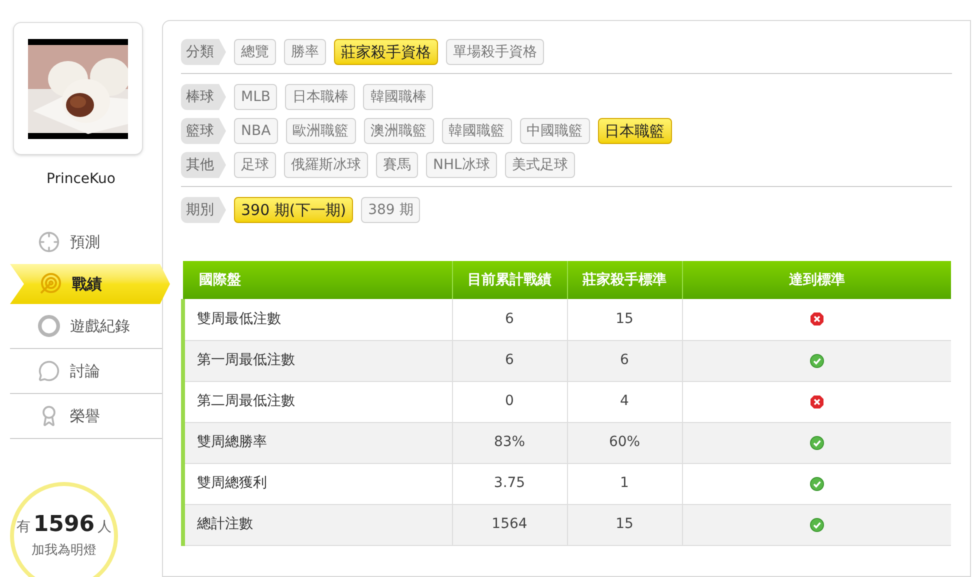 Image resolution: width=977 pixels, height=577 pixels. Describe the element at coordinates (49, 242) in the screenshot. I see `crosshair-icon` at that location.